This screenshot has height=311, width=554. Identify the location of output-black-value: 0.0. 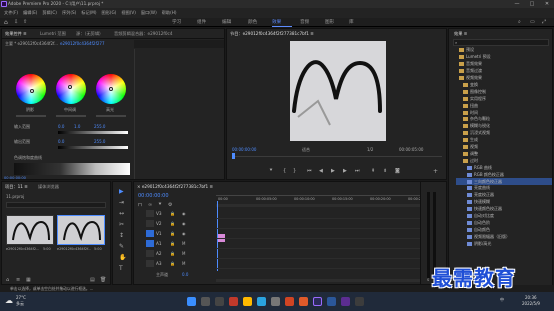
(61, 141).